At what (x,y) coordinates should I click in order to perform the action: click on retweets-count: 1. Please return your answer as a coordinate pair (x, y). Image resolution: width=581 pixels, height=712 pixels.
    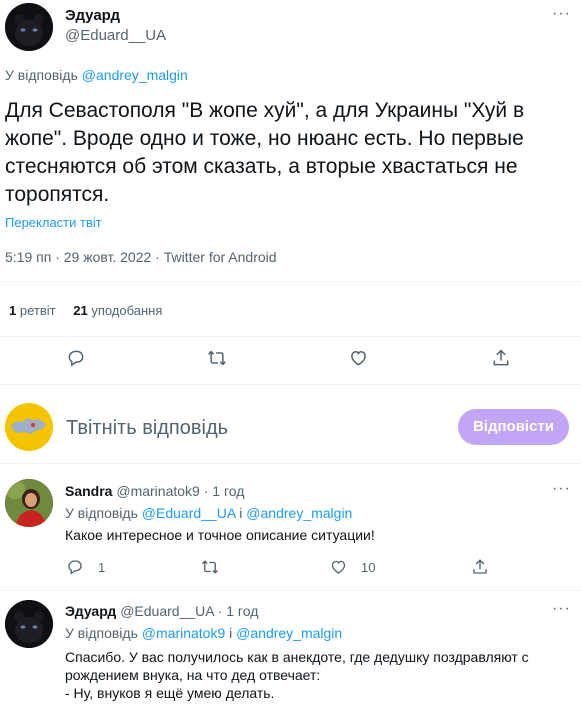
    Looking at the image, I should click on (13, 310).